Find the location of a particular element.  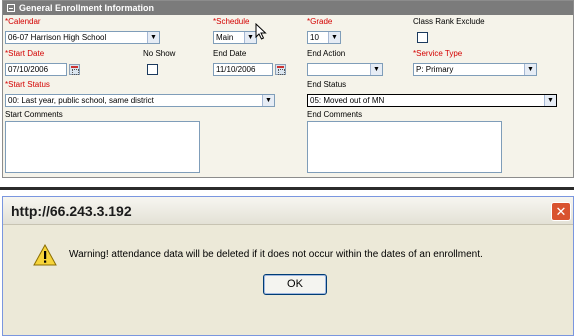

grade-select: 10 ▼ is located at coordinates (324, 37).